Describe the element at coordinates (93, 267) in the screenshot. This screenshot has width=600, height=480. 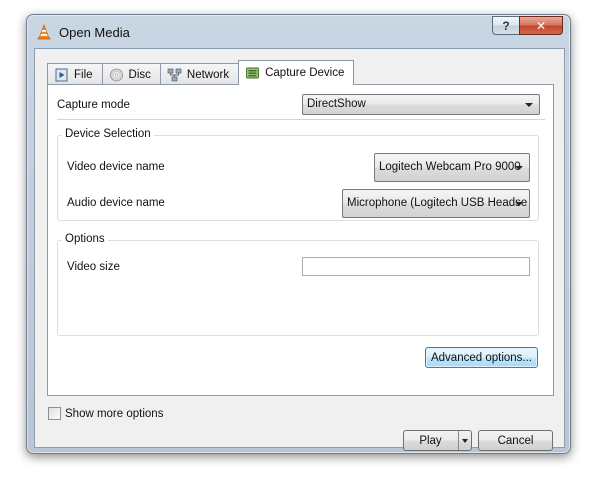
I see `video-size-label: Video size` at that location.